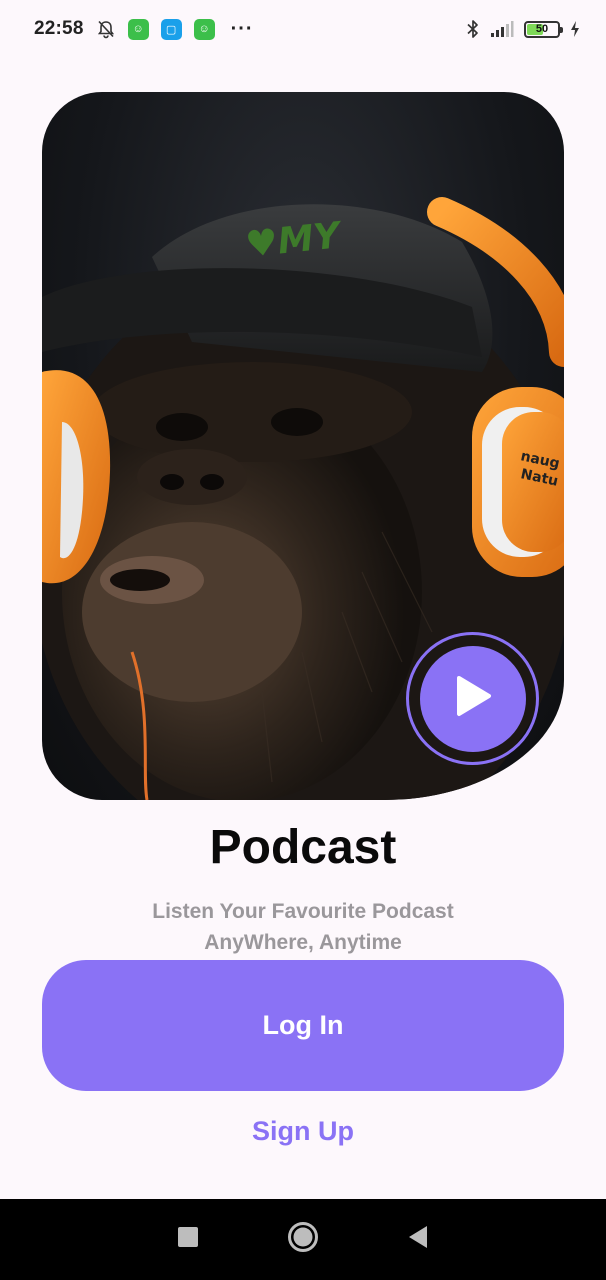  I want to click on status-bar: 22:58 ☺ ▢ ☺ ··· 50, so click(303, 29).